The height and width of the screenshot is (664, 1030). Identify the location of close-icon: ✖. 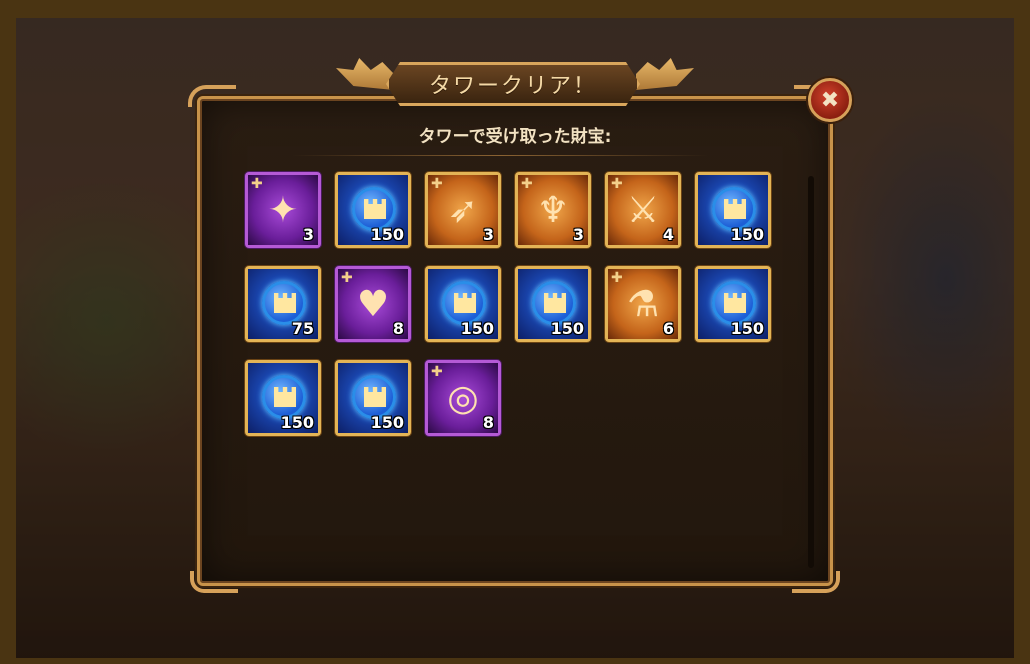
(830, 100).